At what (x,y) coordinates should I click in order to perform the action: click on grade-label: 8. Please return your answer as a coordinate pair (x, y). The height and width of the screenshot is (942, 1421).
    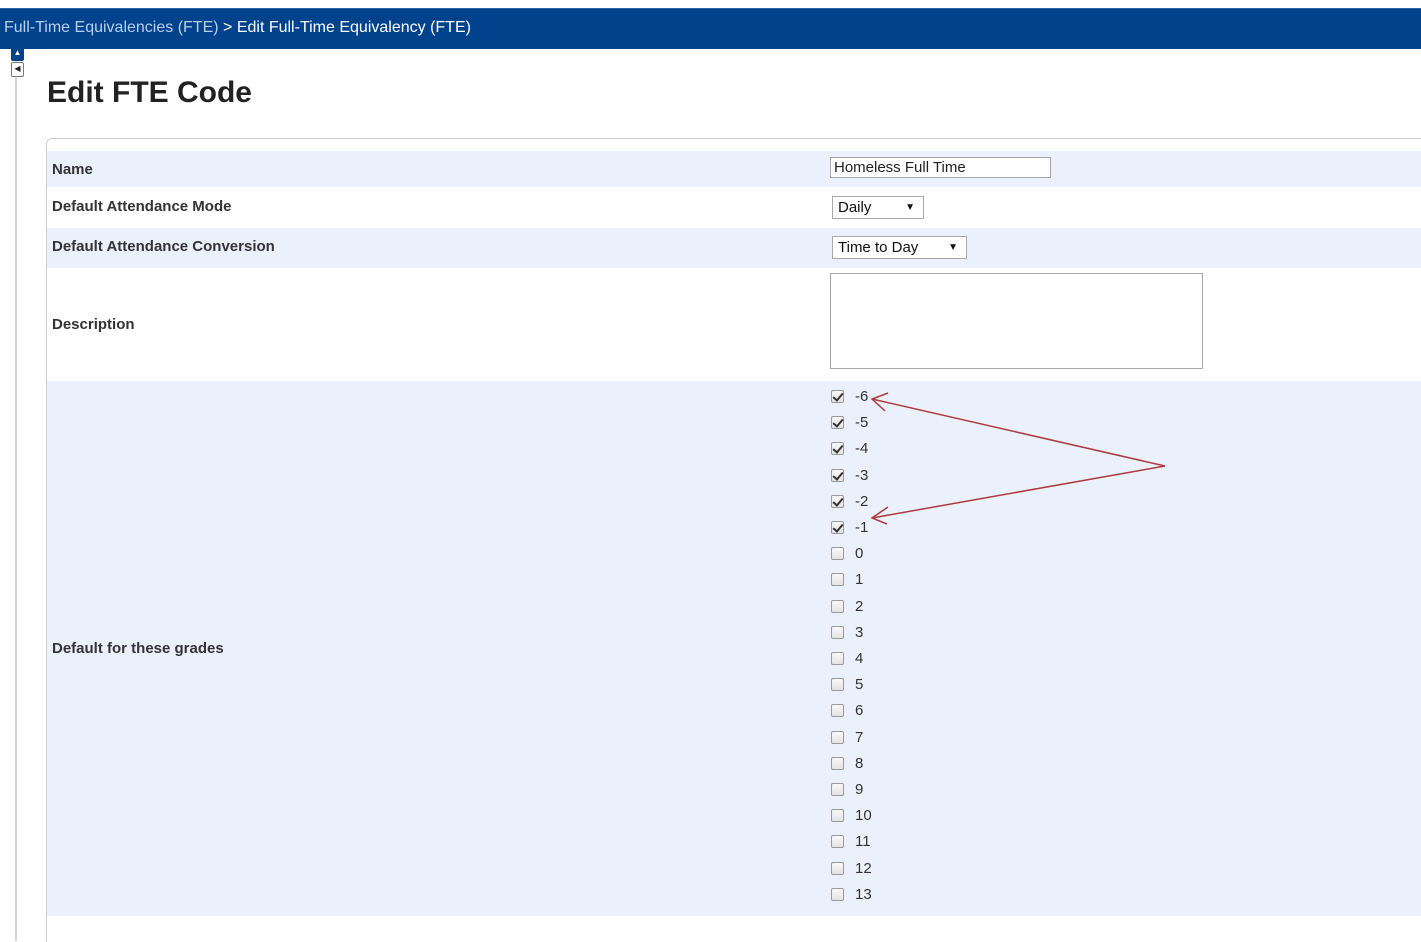
    Looking at the image, I should click on (859, 763).